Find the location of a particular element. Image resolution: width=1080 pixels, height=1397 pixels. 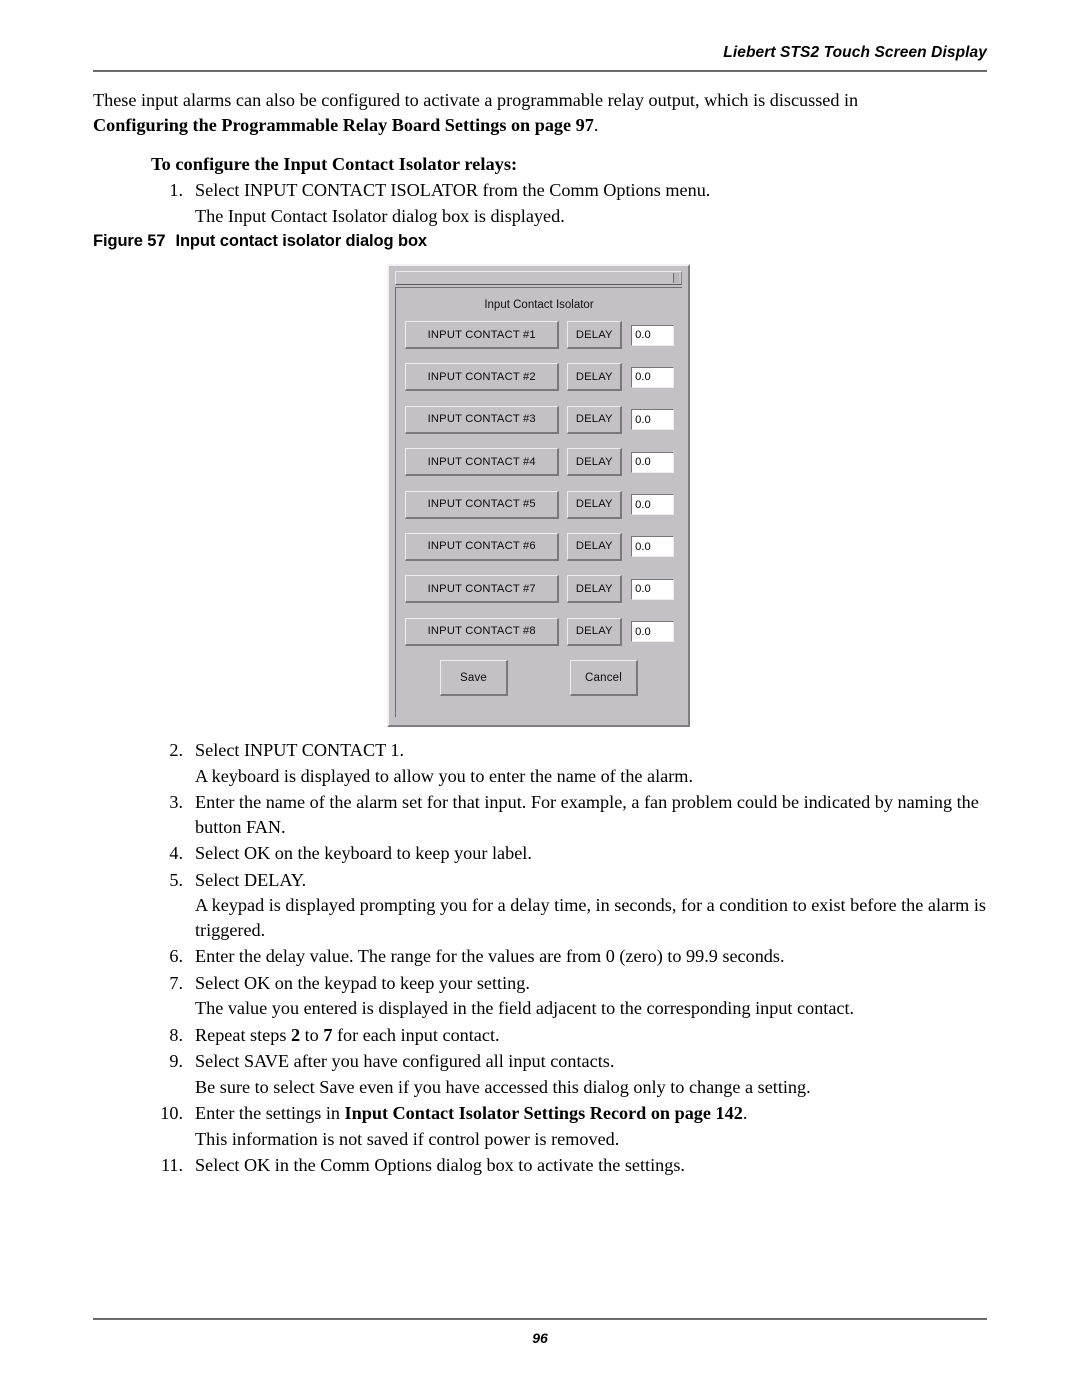

contact-row: INPUT CONTACT #1 DELAY 0.0 is located at coordinates (539, 335).